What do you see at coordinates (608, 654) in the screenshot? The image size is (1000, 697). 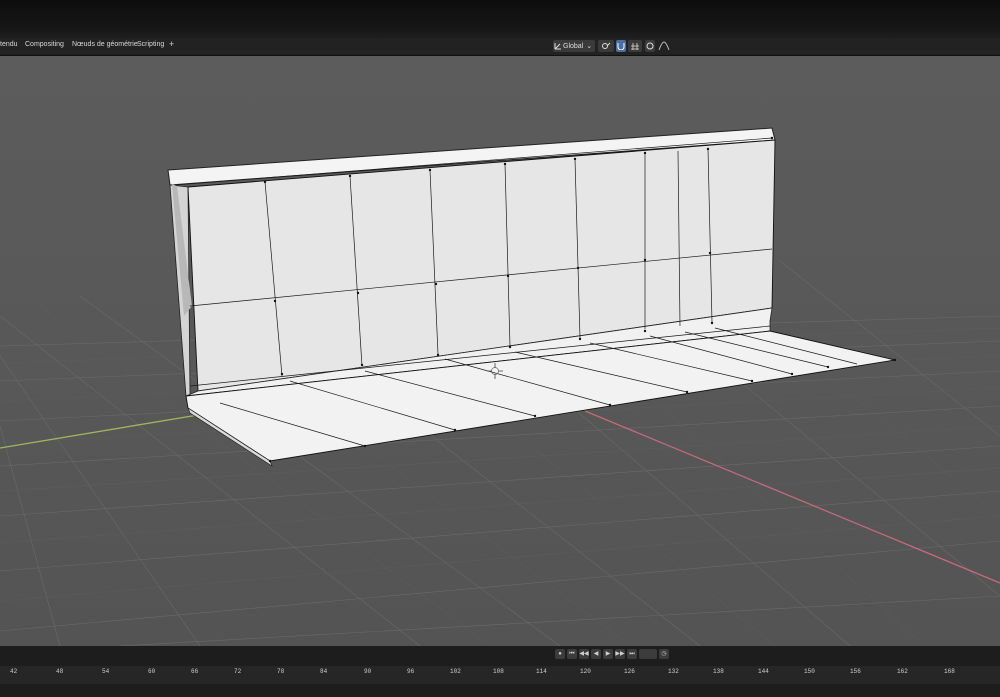 I see `play-button: ▶` at bounding box center [608, 654].